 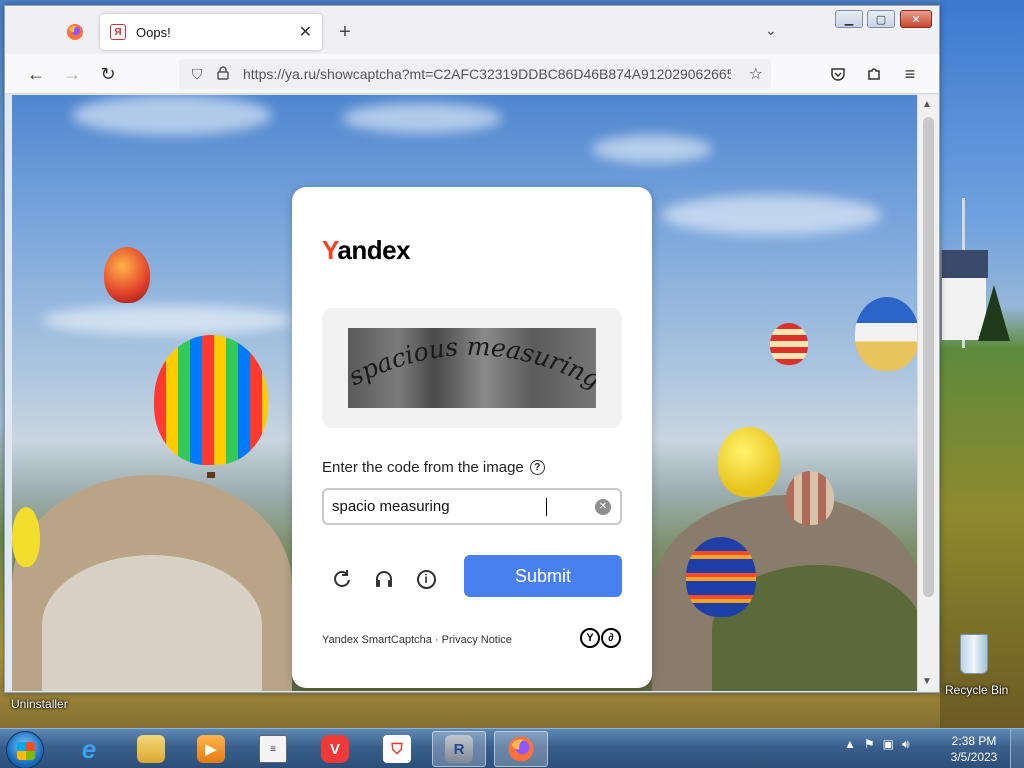 What do you see at coordinates (433, 467) in the screenshot?
I see `captcha-prompt: Enter the code from the image ?` at bounding box center [433, 467].